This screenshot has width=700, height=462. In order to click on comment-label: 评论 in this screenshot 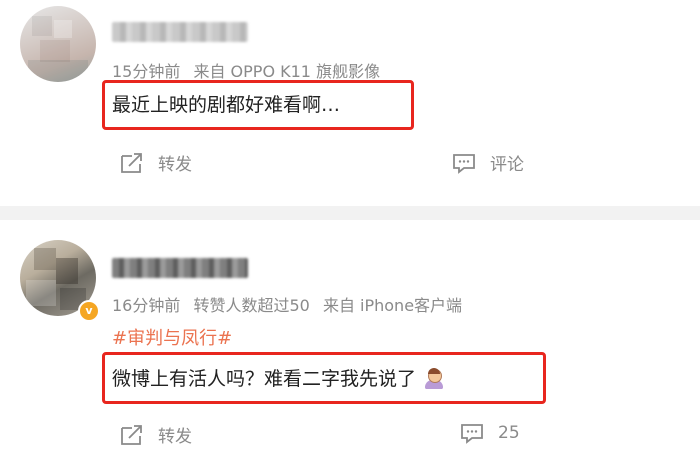, I will do `click(507, 165)`.